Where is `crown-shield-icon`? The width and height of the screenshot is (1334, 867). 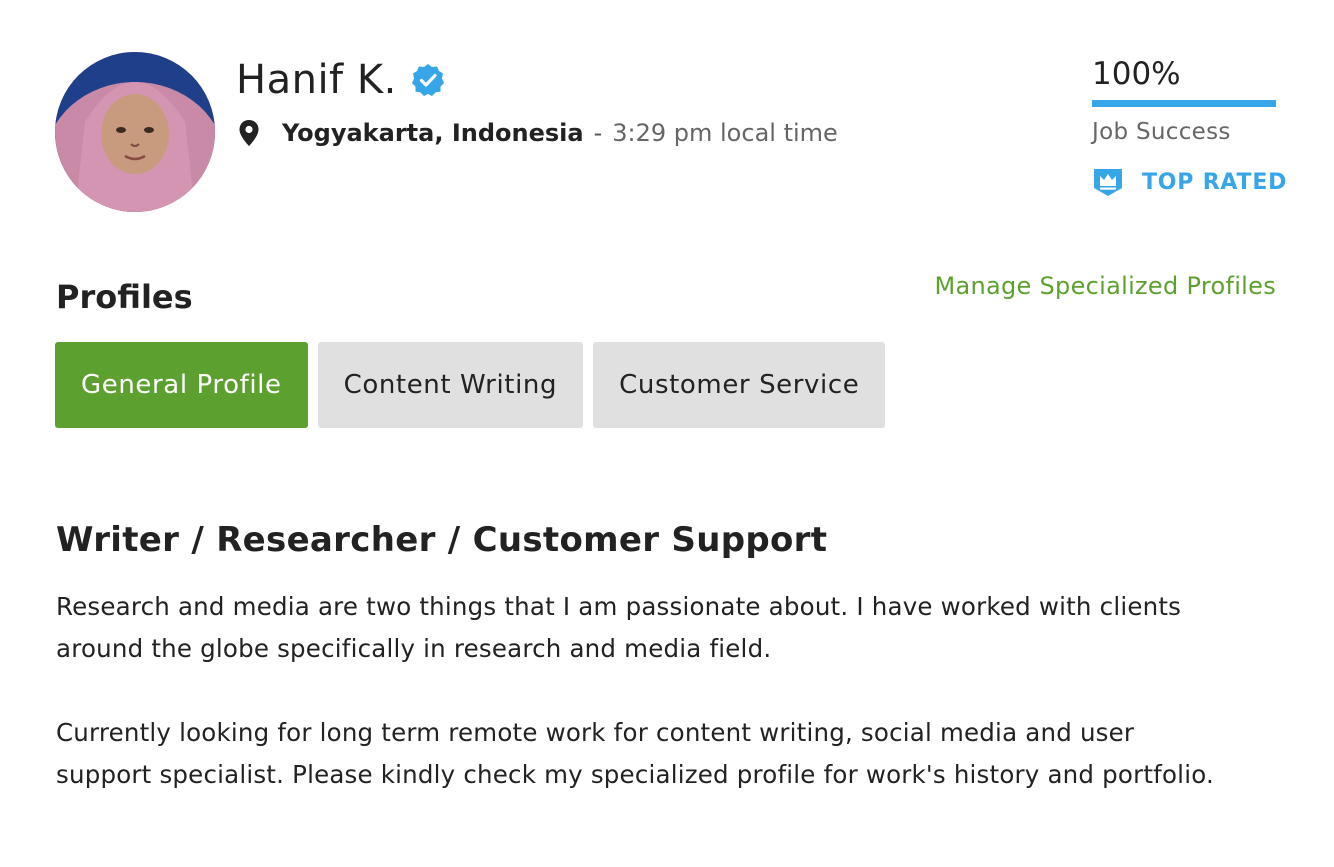
crown-shield-icon is located at coordinates (1108, 182).